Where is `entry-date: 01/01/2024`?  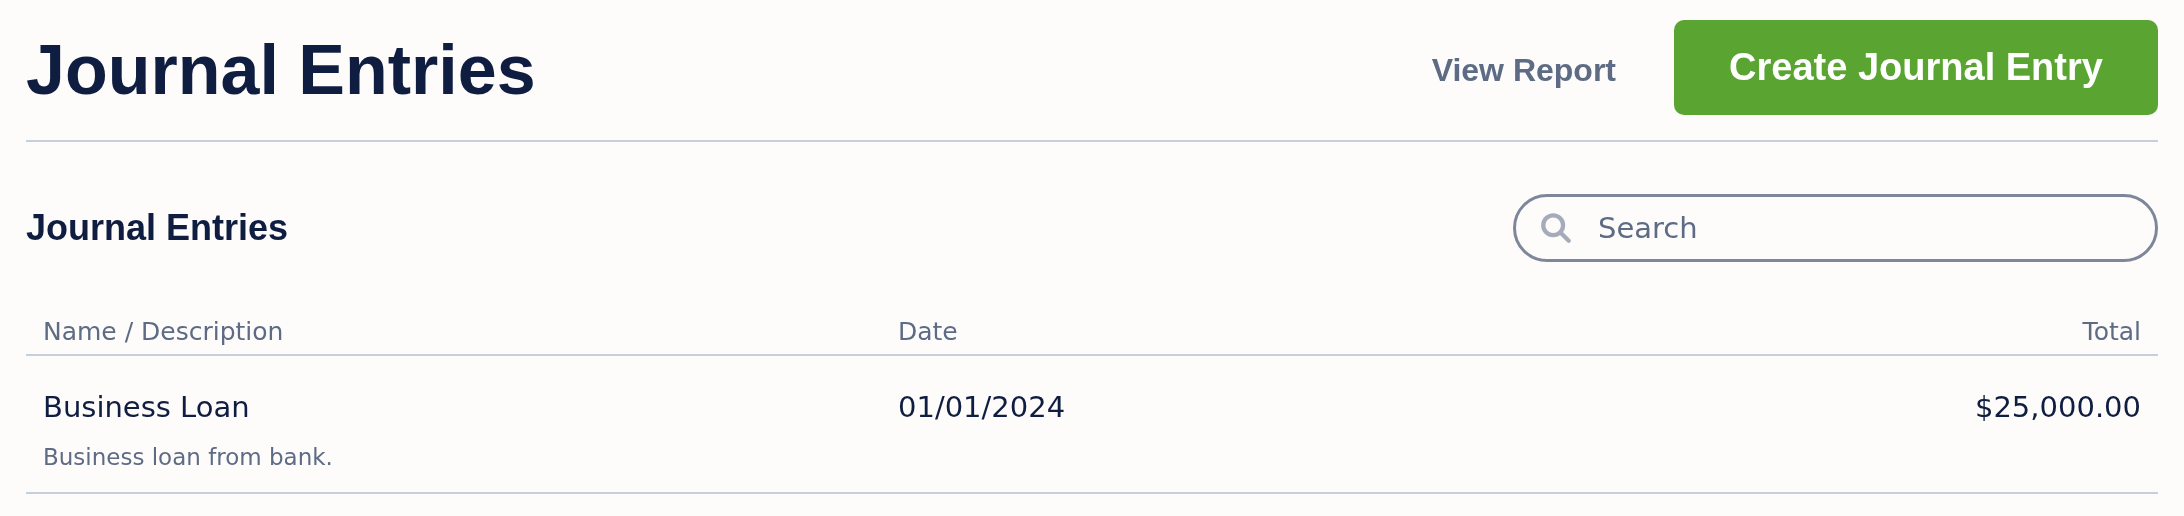 entry-date: 01/01/2024 is located at coordinates (982, 407).